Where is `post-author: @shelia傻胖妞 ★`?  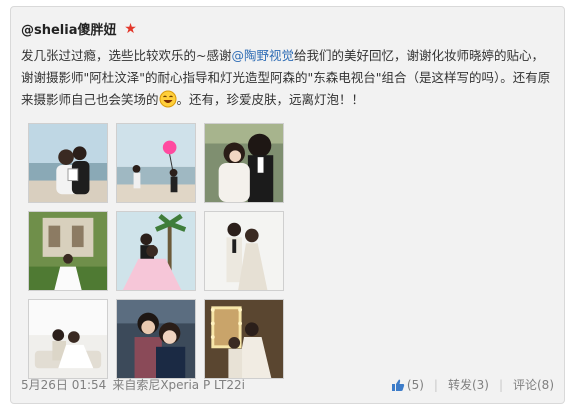
post-author: @shelia傻胖妞 ★ is located at coordinates (80, 29).